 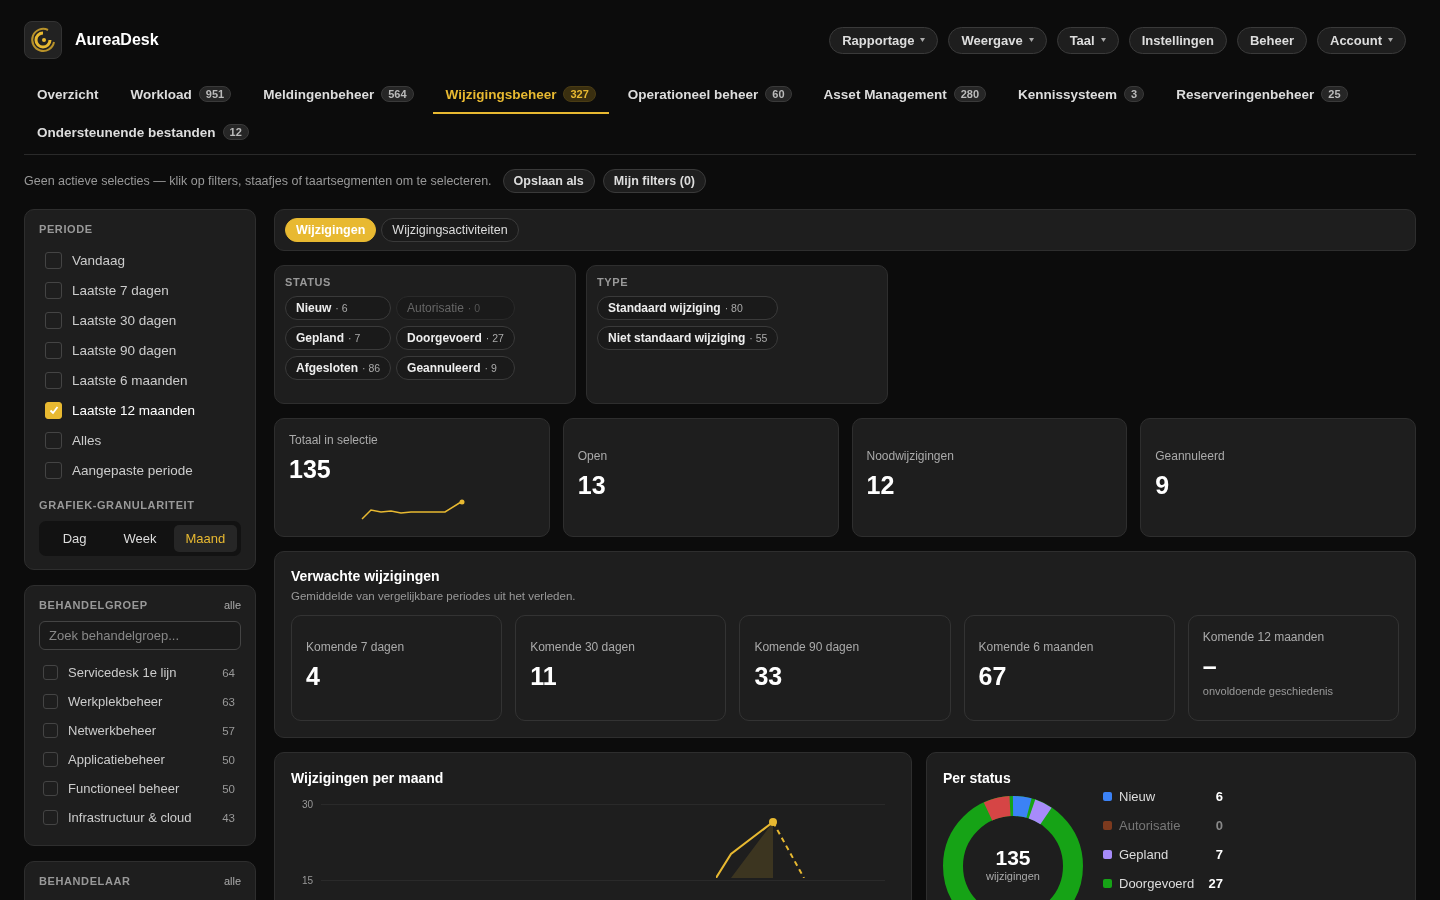 What do you see at coordinates (140, 538) in the screenshot?
I see `segment-button: Week` at bounding box center [140, 538].